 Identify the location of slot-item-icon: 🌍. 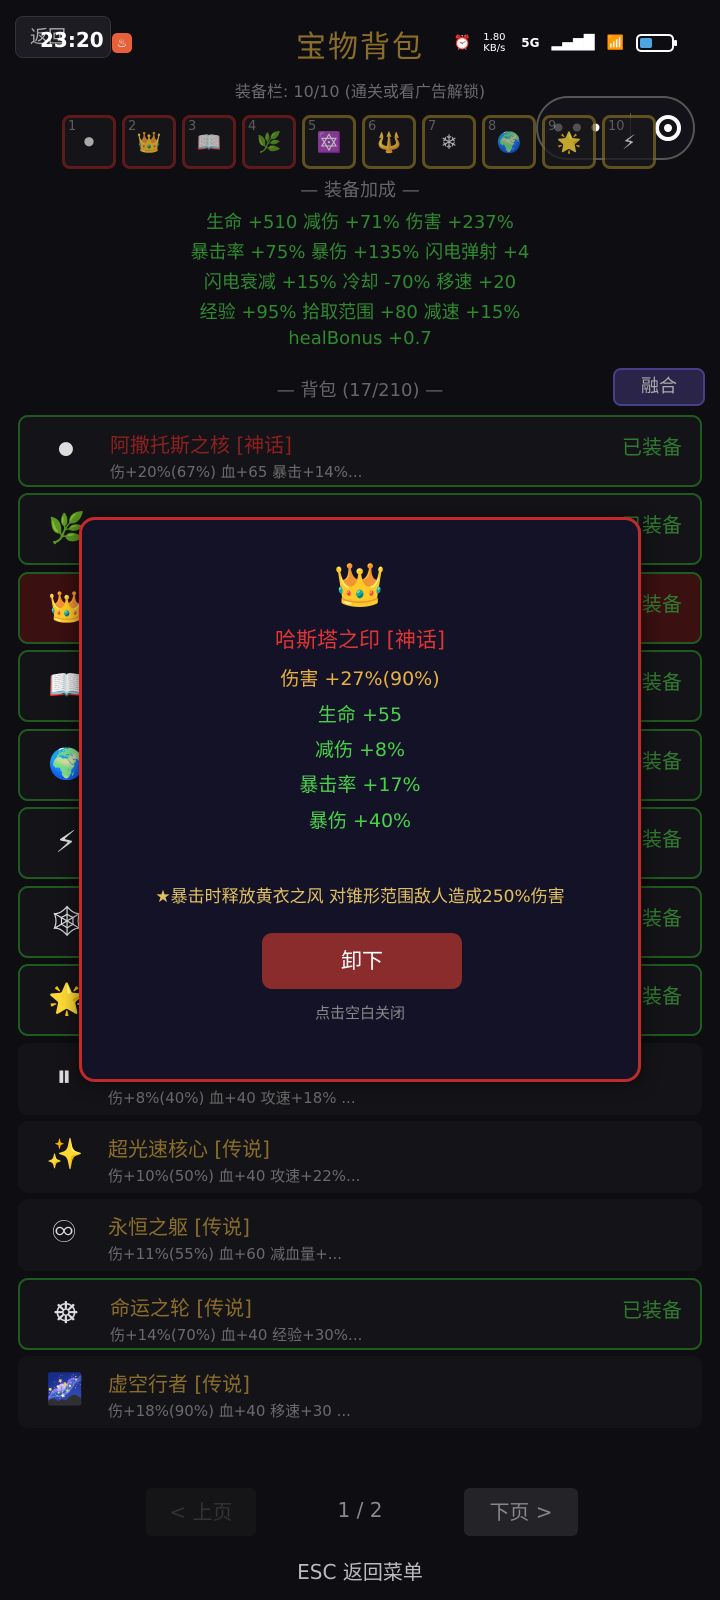
(509, 142).